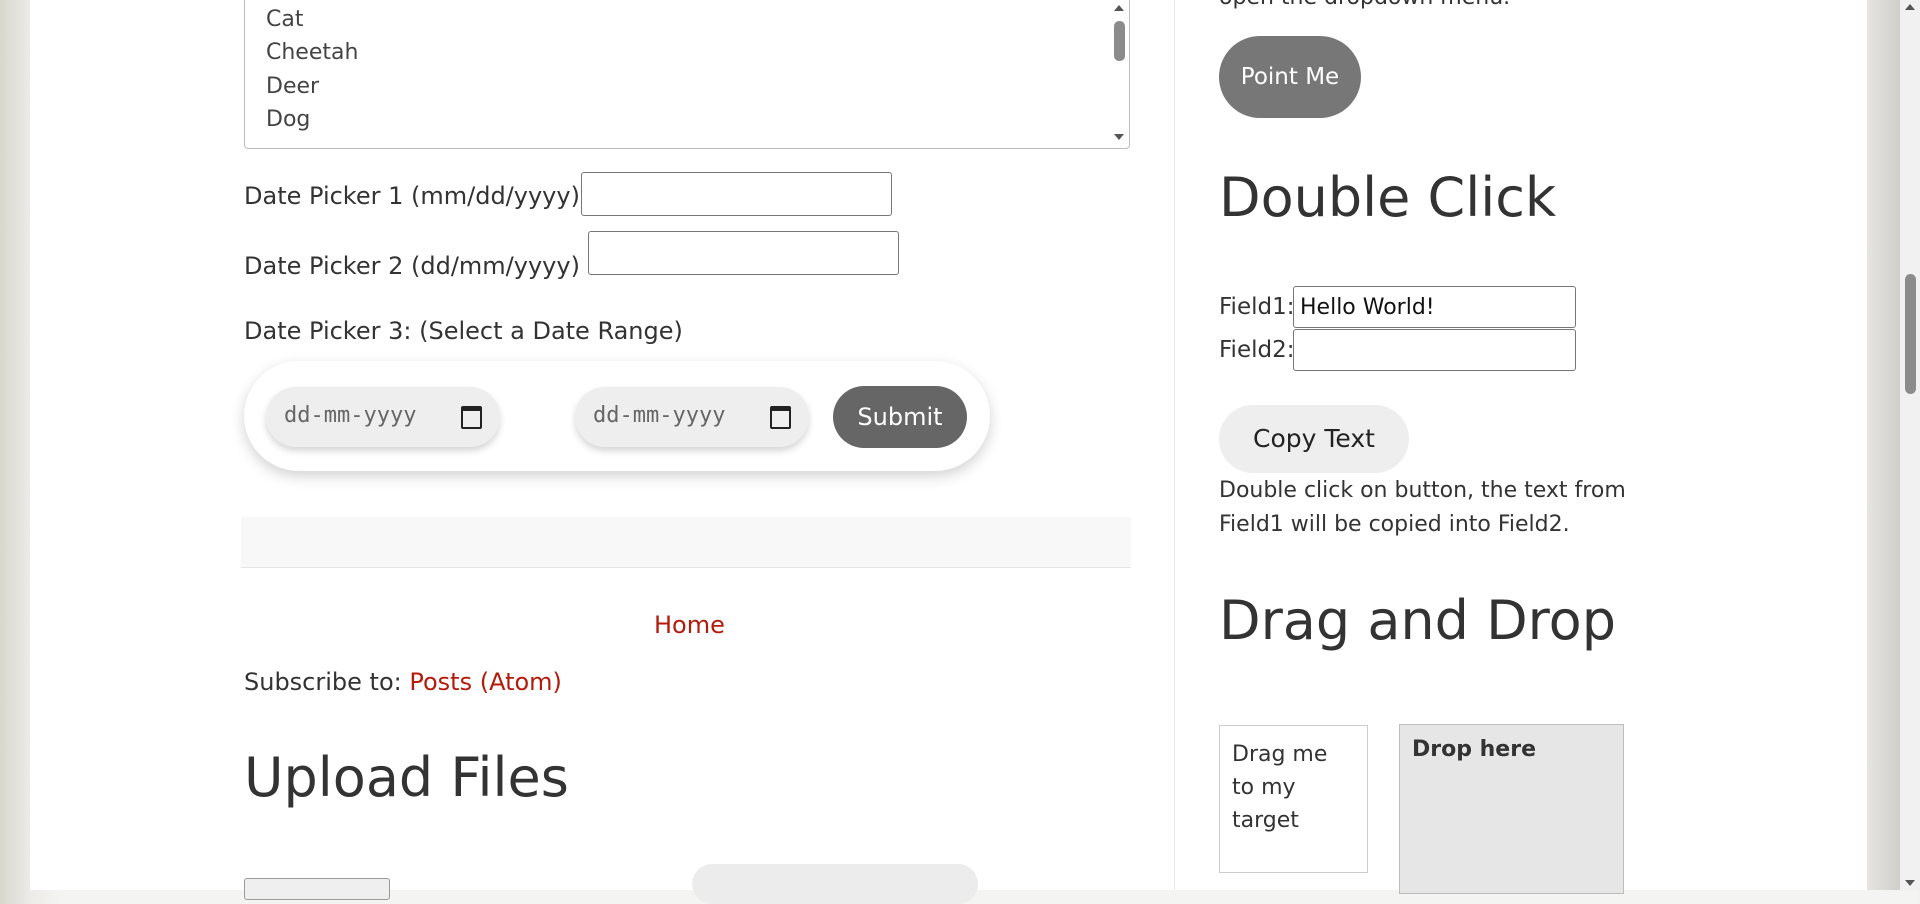 This screenshot has height=904, width=1920. I want to click on range-start-date-input: dd-mm-yyyy, so click(383, 417).